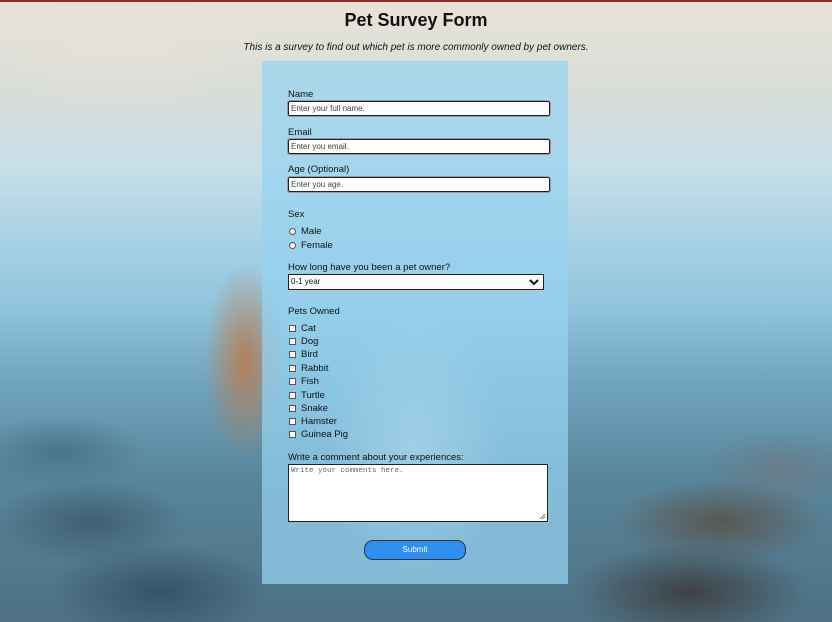 The height and width of the screenshot is (622, 832). Describe the element at coordinates (542, 516) in the screenshot. I see `resize-grip-icon` at that location.